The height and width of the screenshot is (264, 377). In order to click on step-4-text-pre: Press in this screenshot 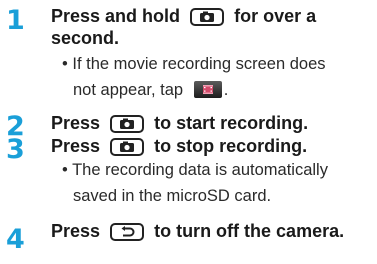, I will do `click(76, 231)`.